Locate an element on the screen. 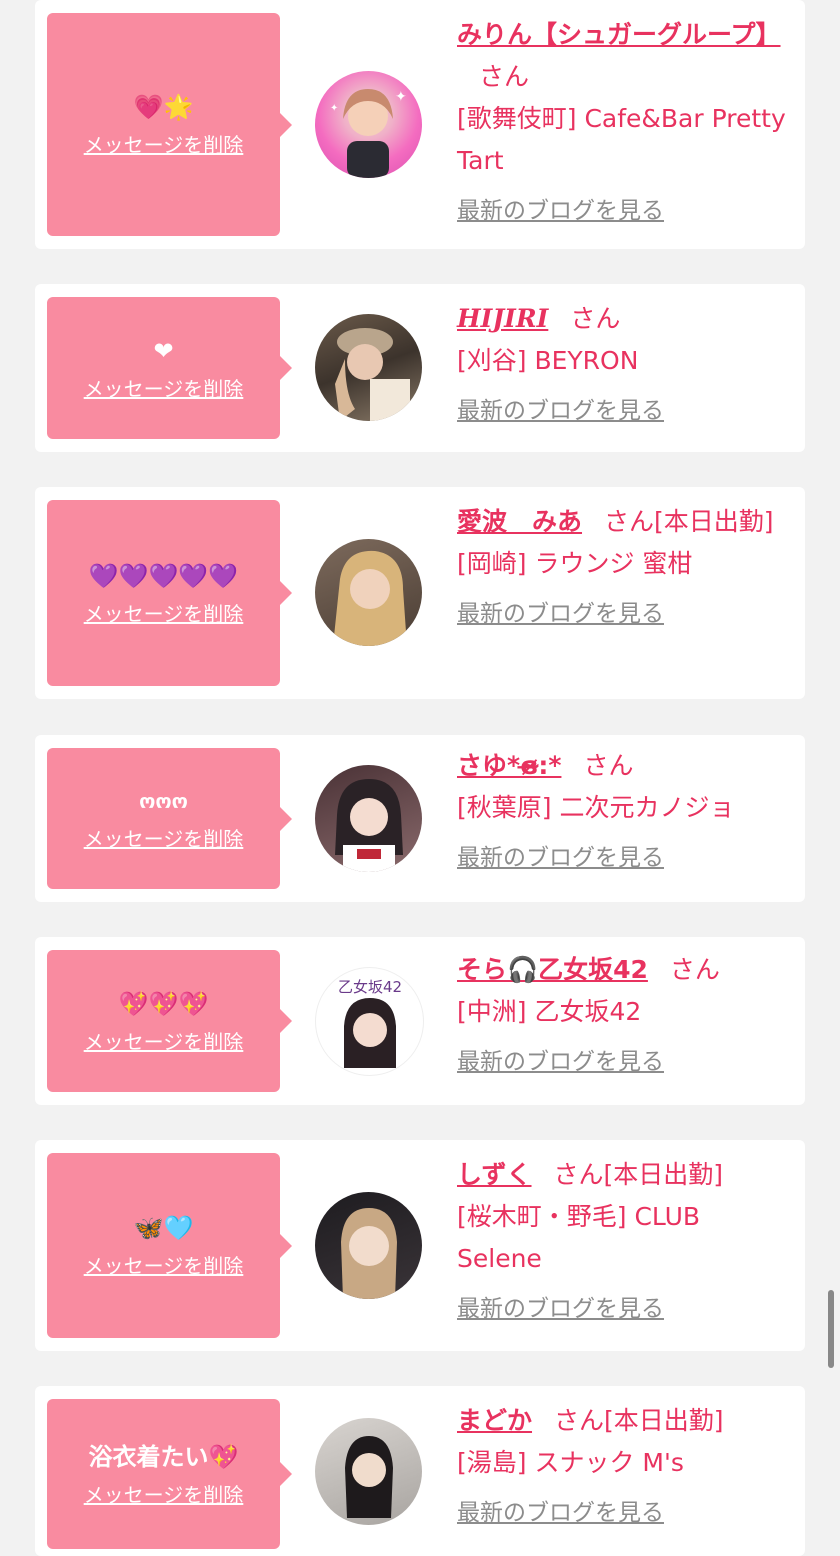  message-bubble: 浴衣着たい💖 メッセージを削除 is located at coordinates (169, 1474).